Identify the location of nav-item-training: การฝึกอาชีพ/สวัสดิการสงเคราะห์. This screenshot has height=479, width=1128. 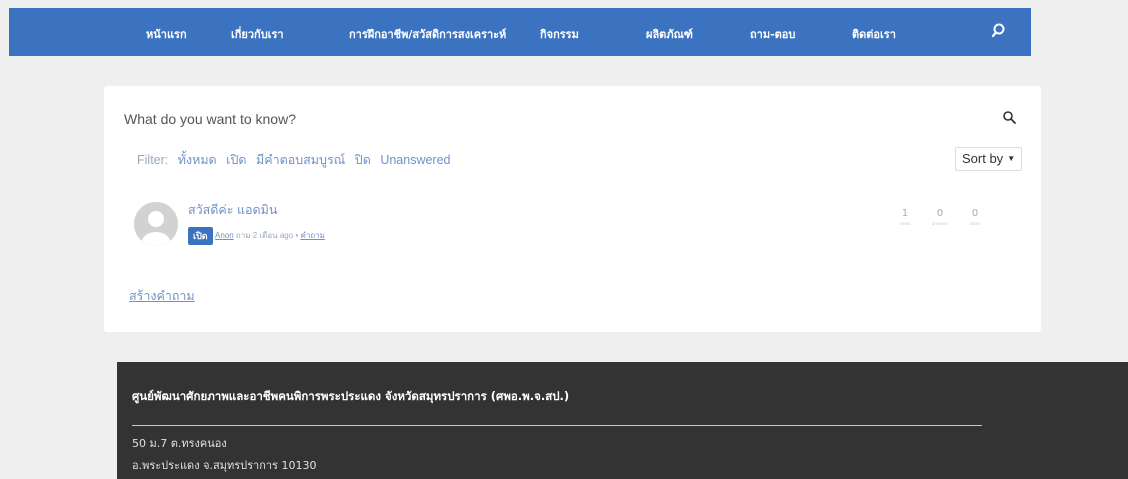
(427, 34).